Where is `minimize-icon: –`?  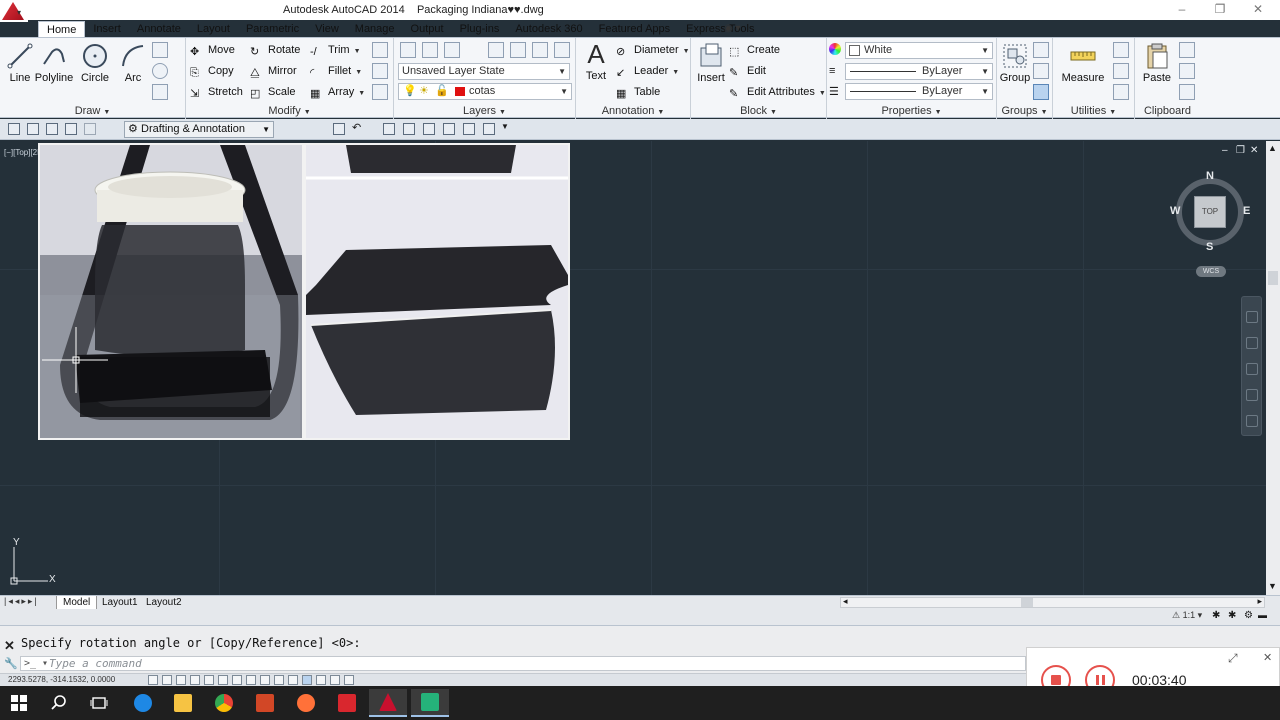
minimize-icon: – is located at coordinates (1182, 10).